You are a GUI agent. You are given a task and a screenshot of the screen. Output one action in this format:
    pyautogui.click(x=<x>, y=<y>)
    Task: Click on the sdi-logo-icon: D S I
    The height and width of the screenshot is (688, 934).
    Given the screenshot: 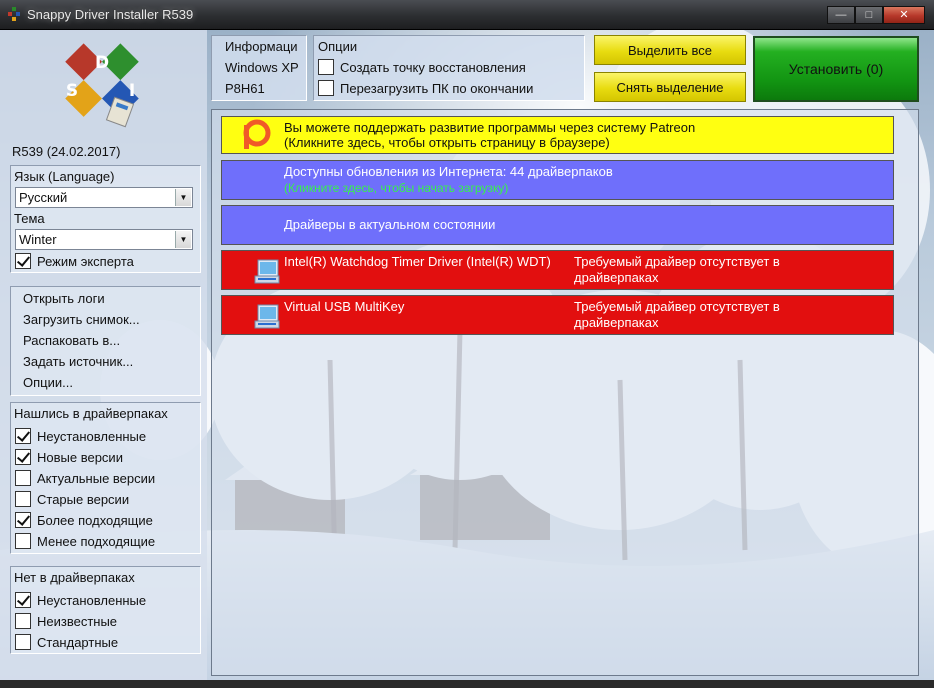 What is the action you would take?
    pyautogui.click(x=102, y=85)
    